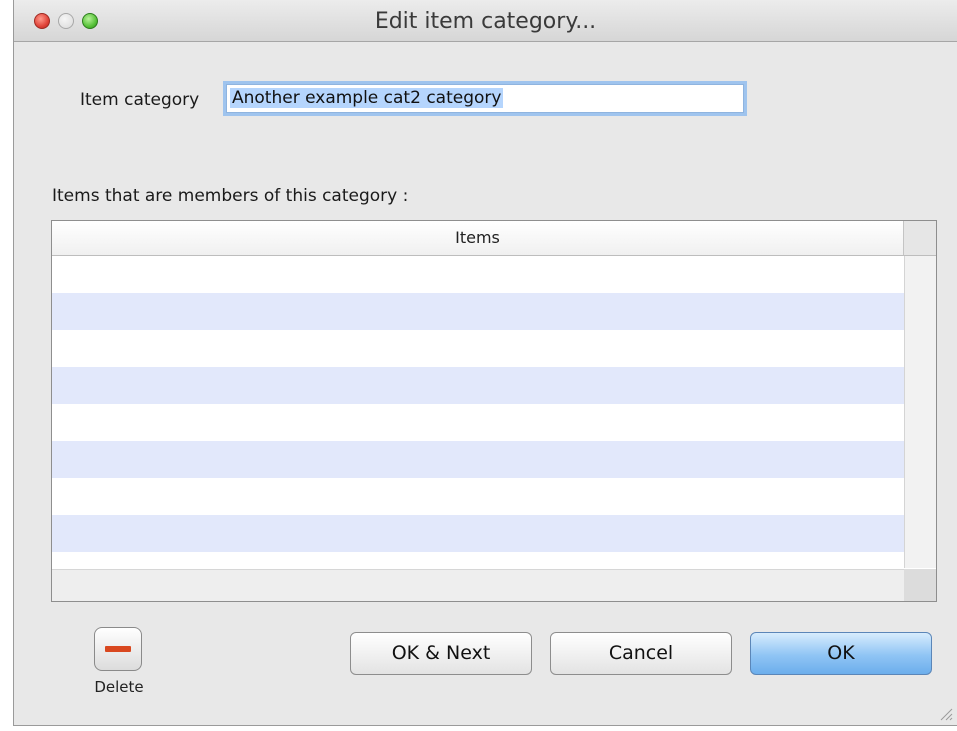 The width and height of the screenshot is (957, 731). I want to click on item-category-value: Another example cat2 category, so click(367, 98).